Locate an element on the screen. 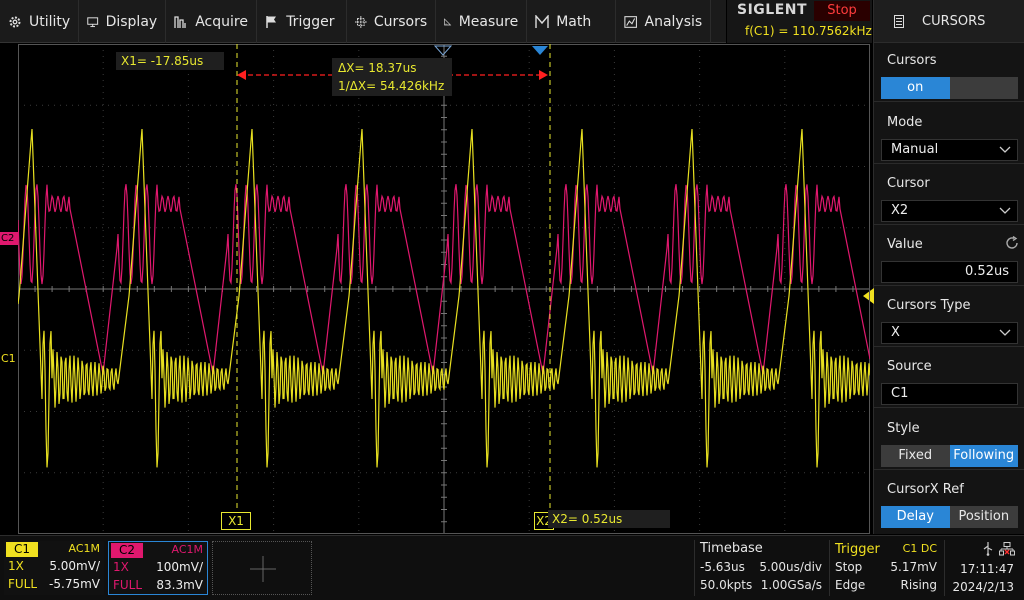  c2-marker: C2 is located at coordinates (9, 238).